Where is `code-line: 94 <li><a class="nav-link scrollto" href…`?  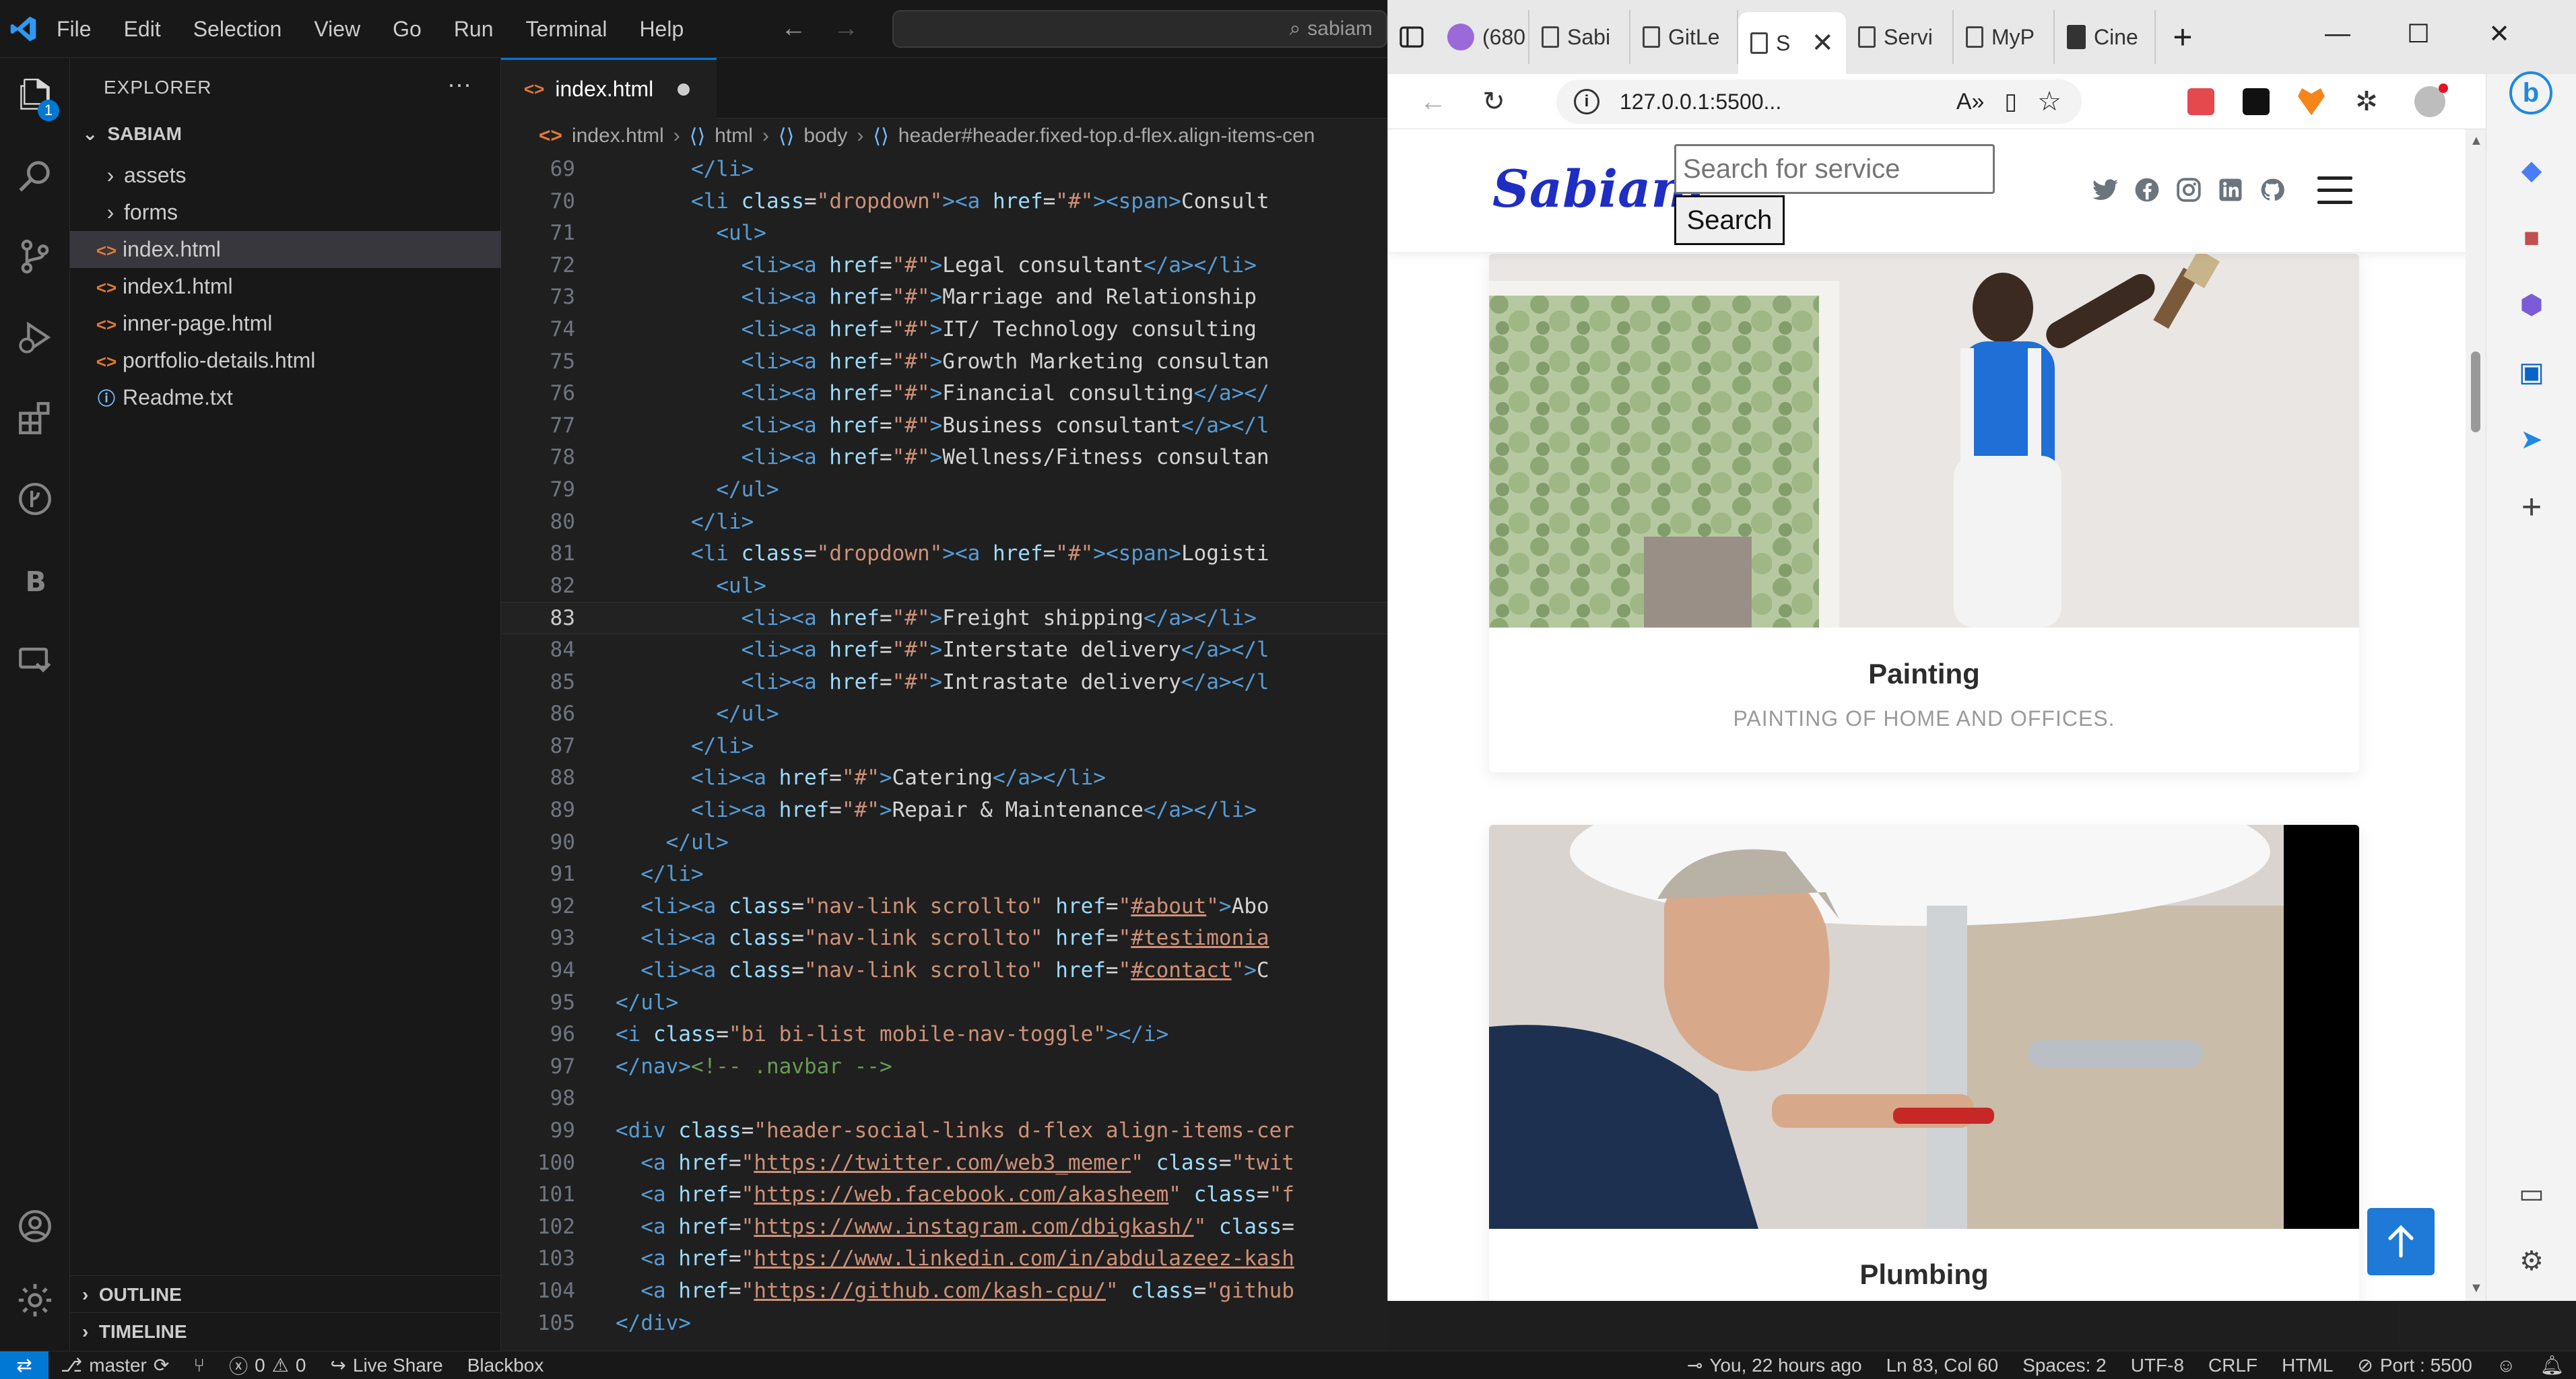
code-line: 94 <li><a class="nav-link scrollto" href… is located at coordinates (944, 971).